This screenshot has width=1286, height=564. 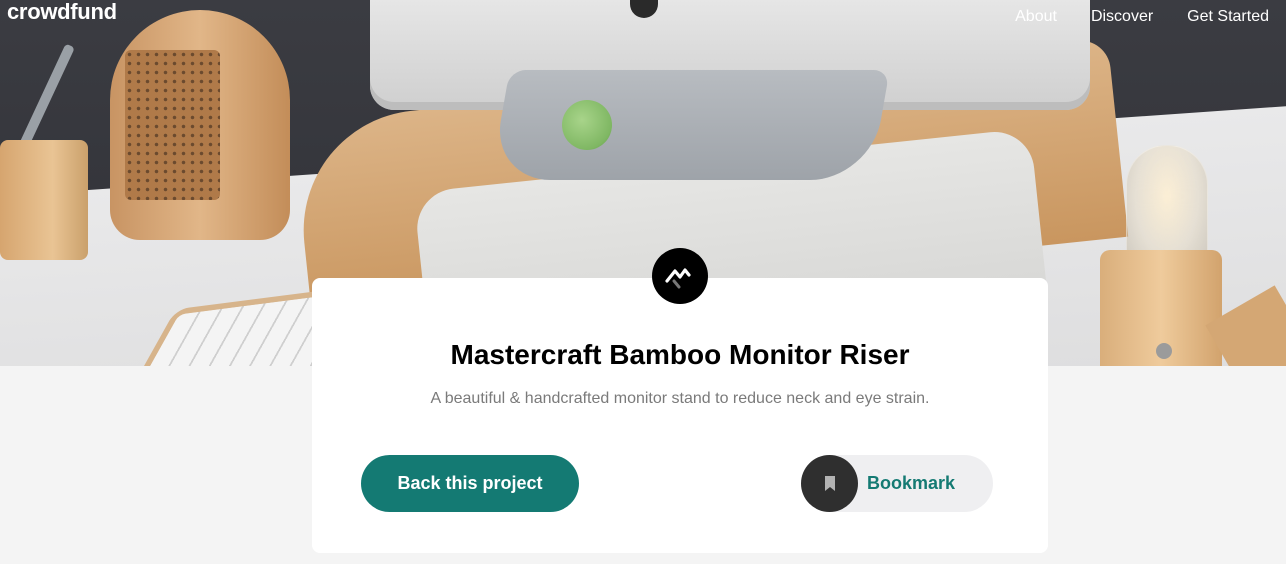 I want to click on bookmark-icon-circle, so click(x=829, y=483).